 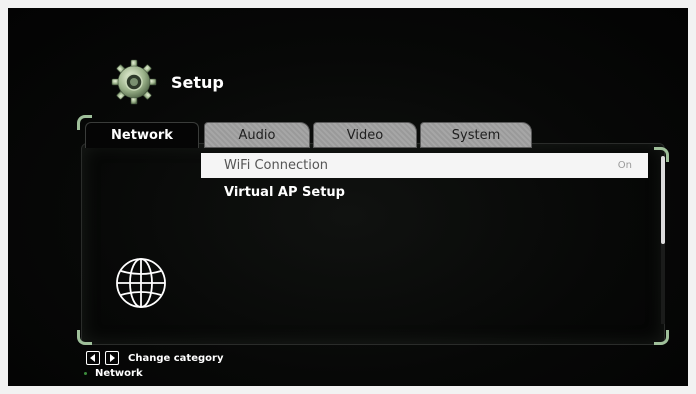 What do you see at coordinates (85, 373) in the screenshot?
I see `bullet-icon` at bounding box center [85, 373].